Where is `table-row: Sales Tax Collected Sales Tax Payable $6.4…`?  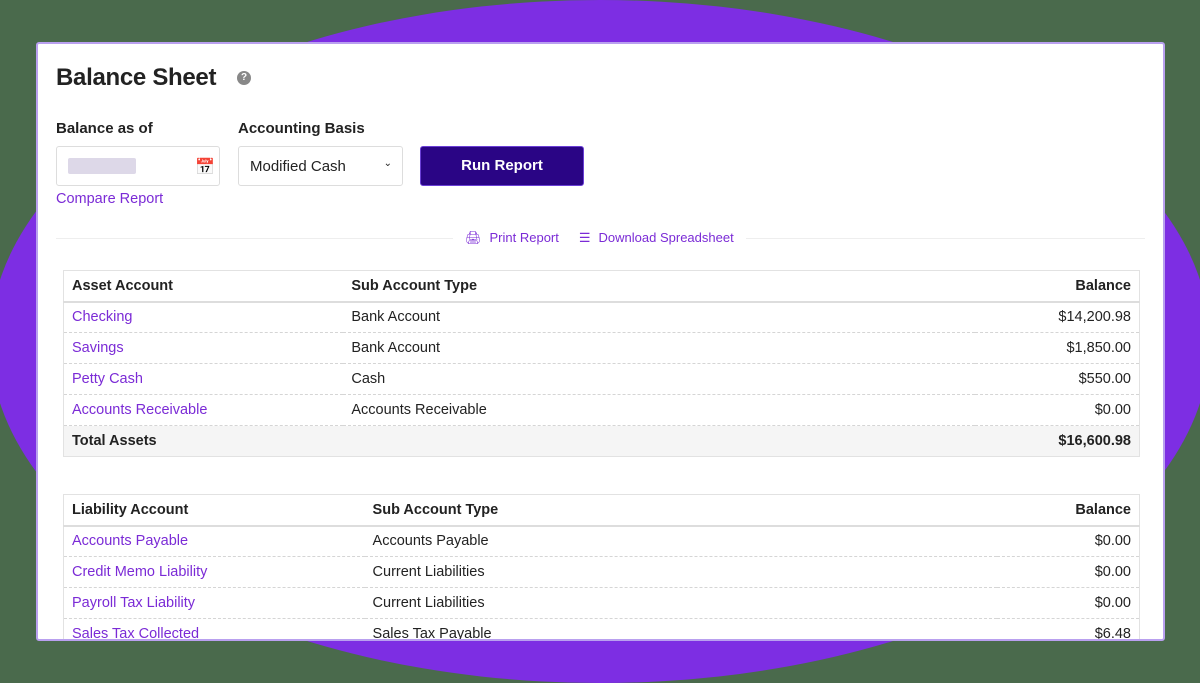
table-row: Sales Tax Collected Sales Tax Payable $6.4… is located at coordinates (601, 628).